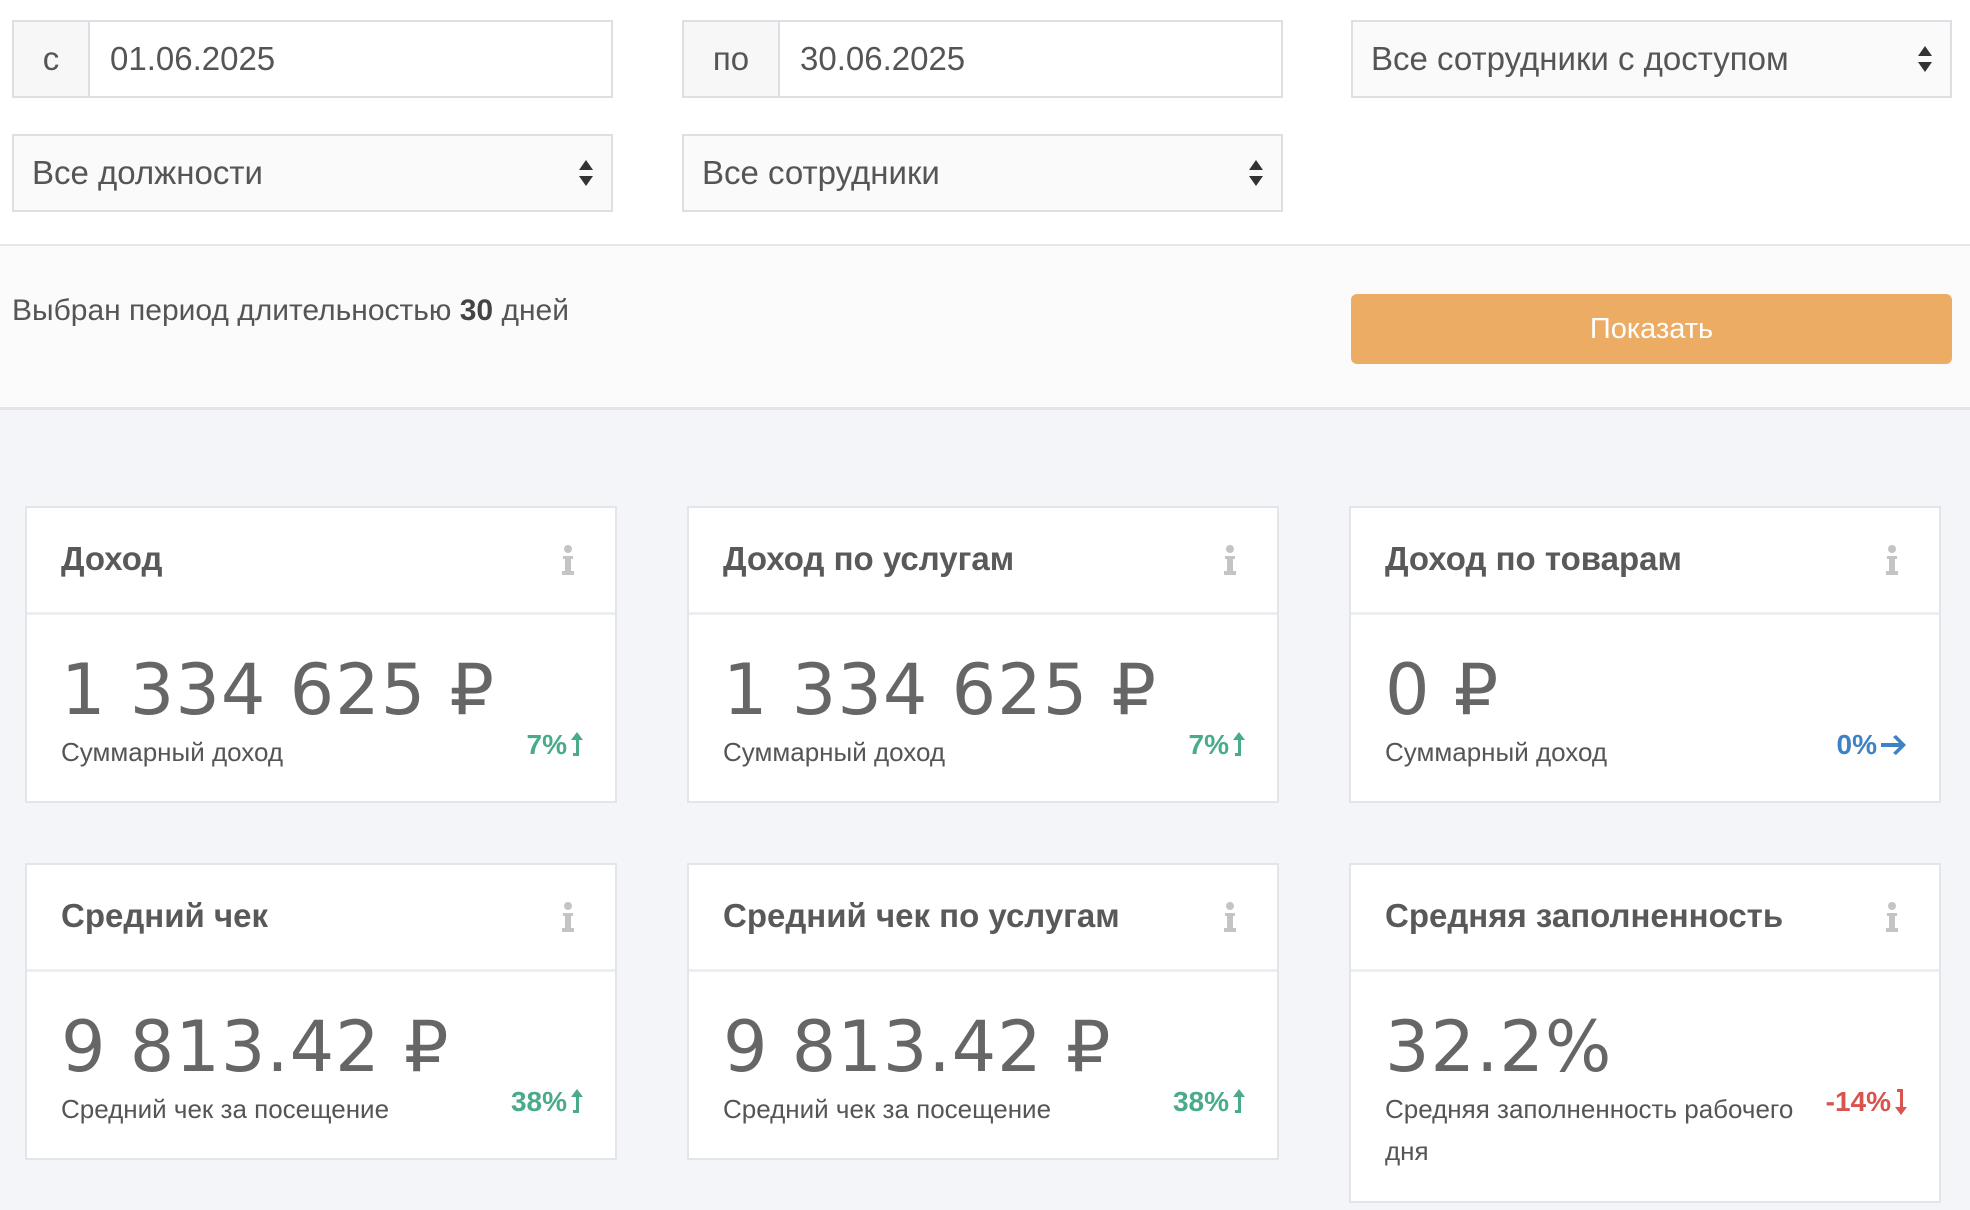 The width and height of the screenshot is (1970, 1210). Describe the element at coordinates (921, 915) in the screenshot. I see `card-title: Средний чек по услугам` at that location.